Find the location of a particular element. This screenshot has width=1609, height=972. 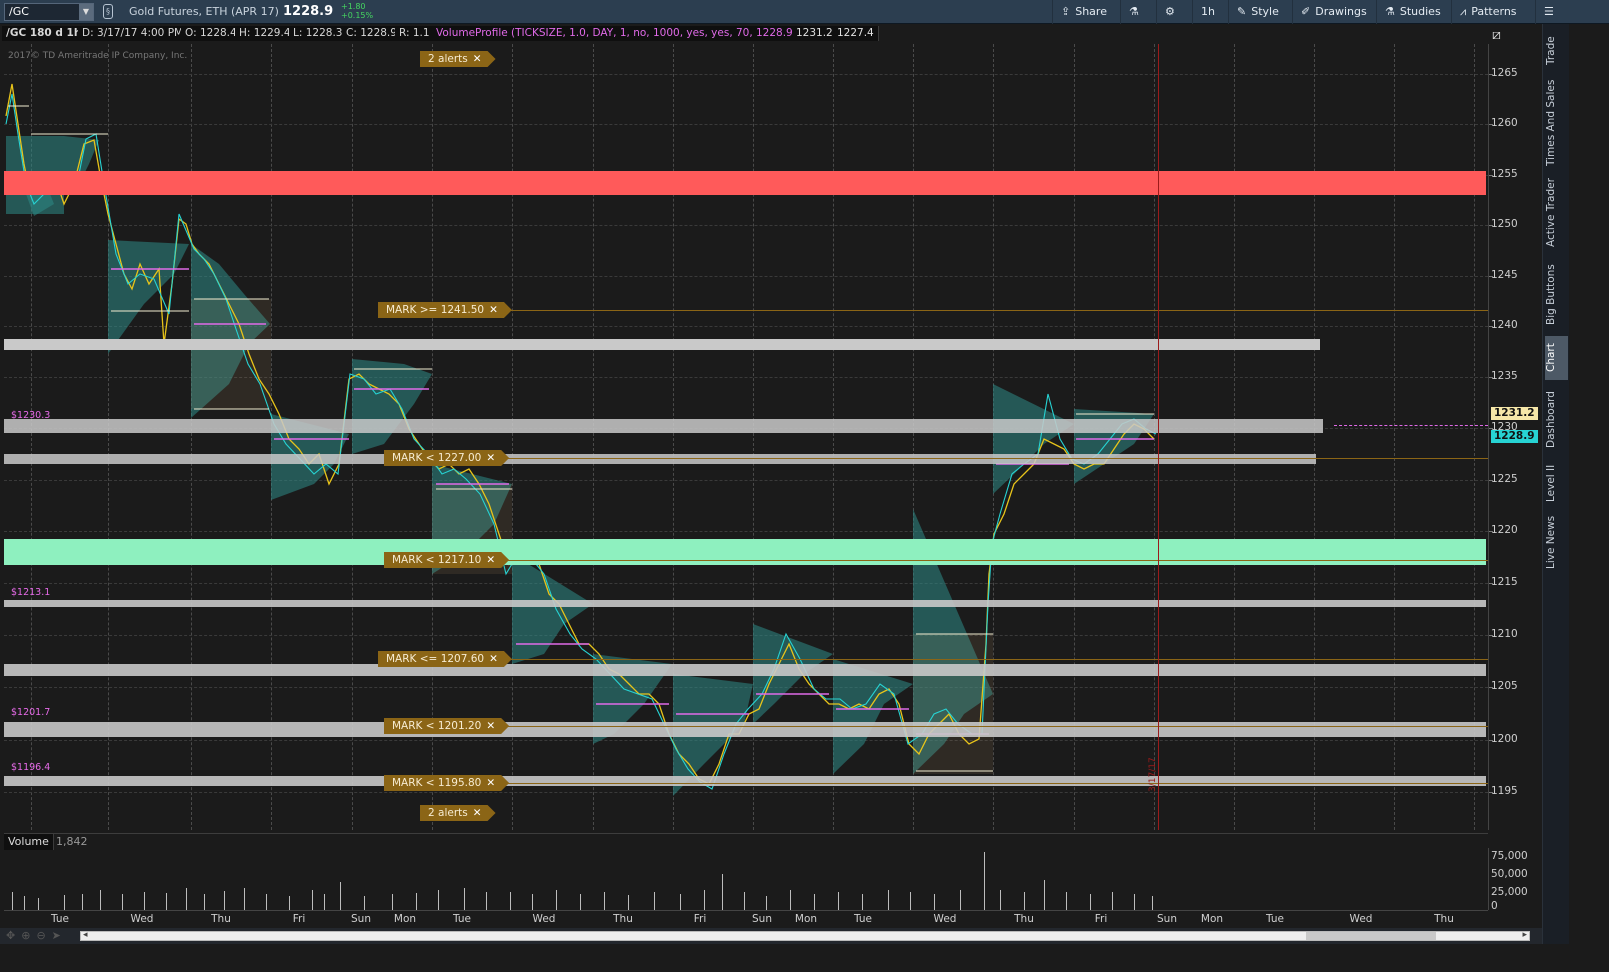

alert-tag: MARK < 1227.00 ✕ is located at coordinates (446, 458).